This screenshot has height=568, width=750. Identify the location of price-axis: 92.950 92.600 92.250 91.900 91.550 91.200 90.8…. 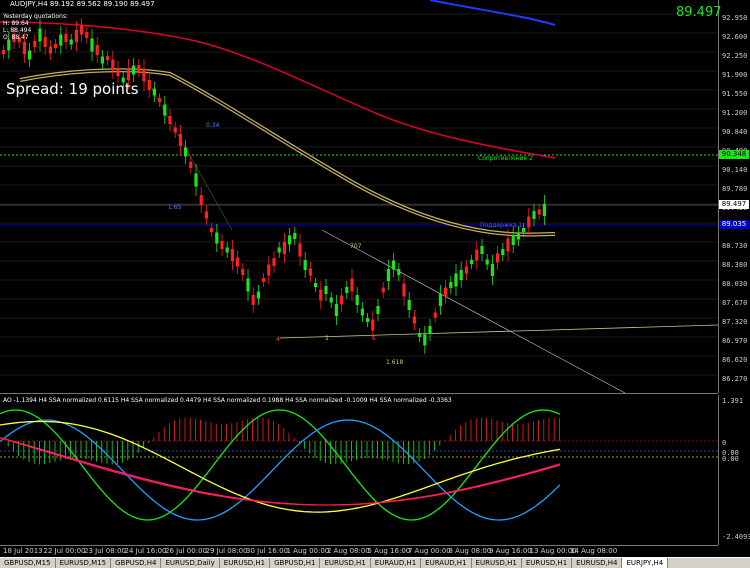
(734, 196).